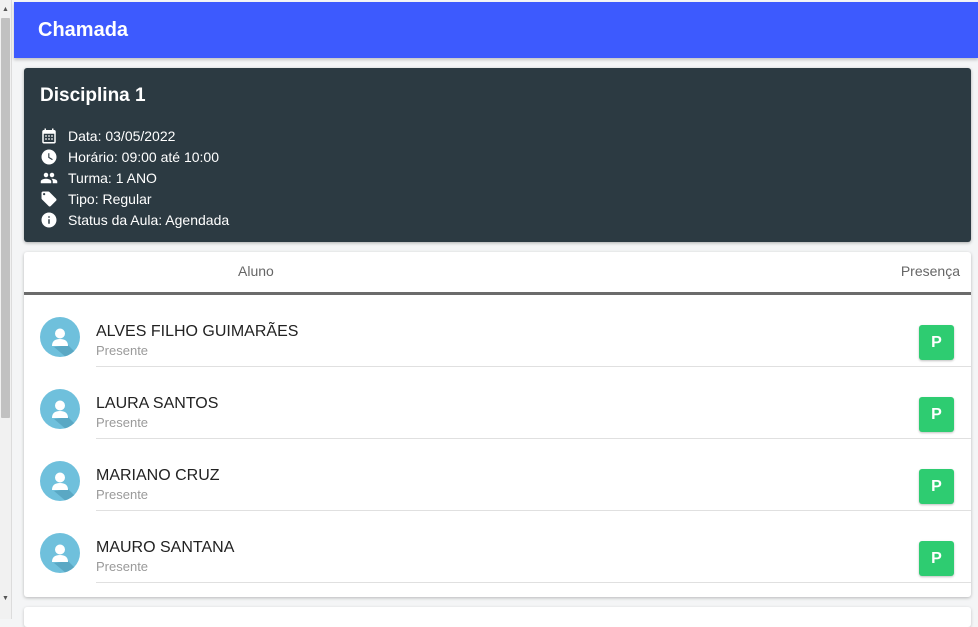  Describe the element at coordinates (930, 271) in the screenshot. I see `column-header-presence: Presença` at that location.